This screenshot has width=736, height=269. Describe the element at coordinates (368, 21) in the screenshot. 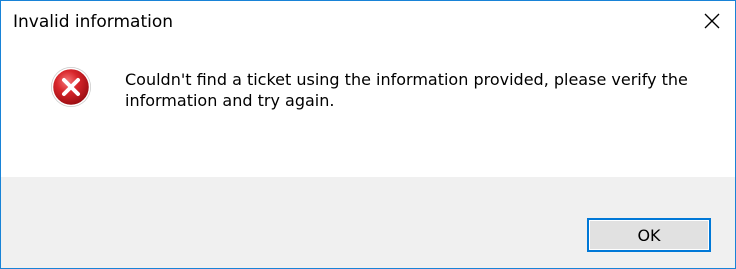

I see `title-bar: Invalid information` at that location.